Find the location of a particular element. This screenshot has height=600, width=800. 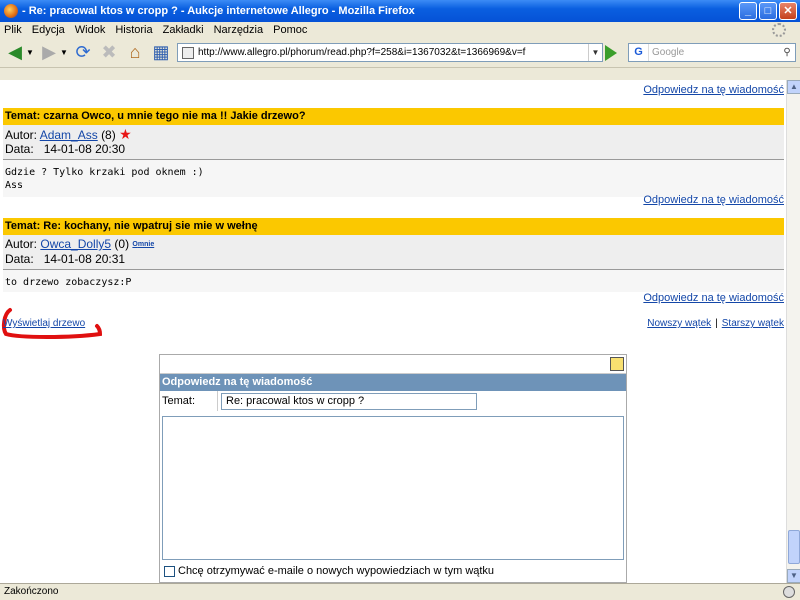

scroll-down-icon: ▼ is located at coordinates (793, 576).